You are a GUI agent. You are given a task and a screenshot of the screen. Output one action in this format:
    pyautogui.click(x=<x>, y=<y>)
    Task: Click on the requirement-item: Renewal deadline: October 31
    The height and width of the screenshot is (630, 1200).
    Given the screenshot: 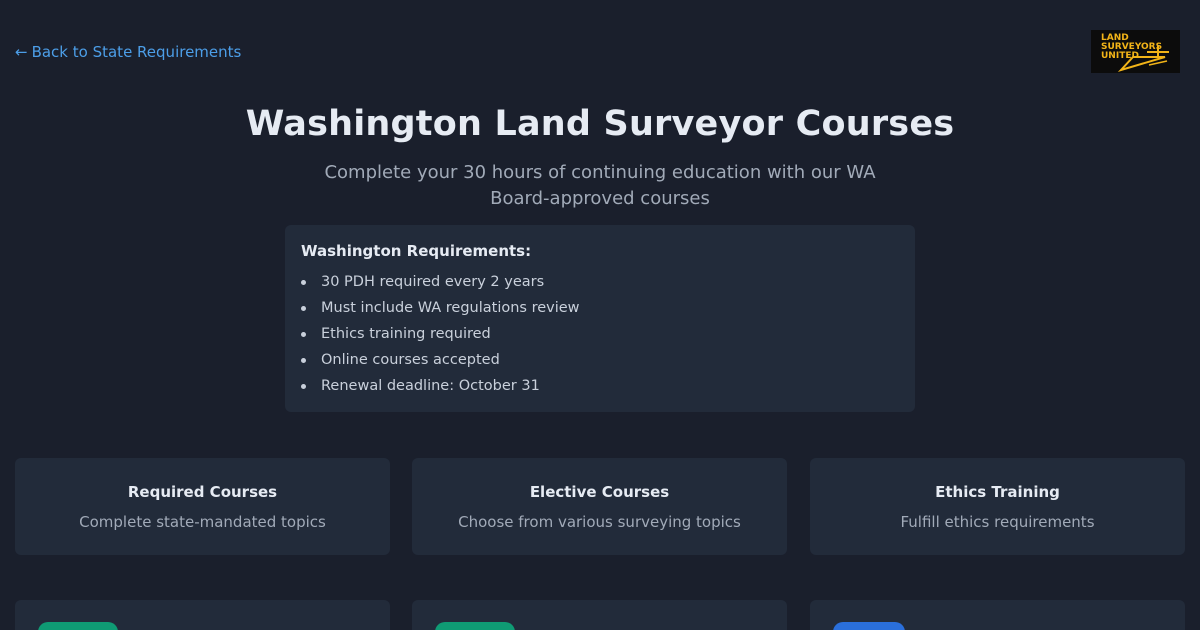 What is the action you would take?
    pyautogui.click(x=600, y=386)
    